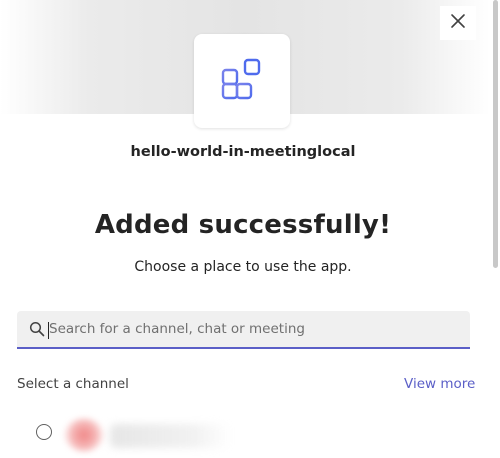  I want to click on apps-grid-icon, so click(242, 81).